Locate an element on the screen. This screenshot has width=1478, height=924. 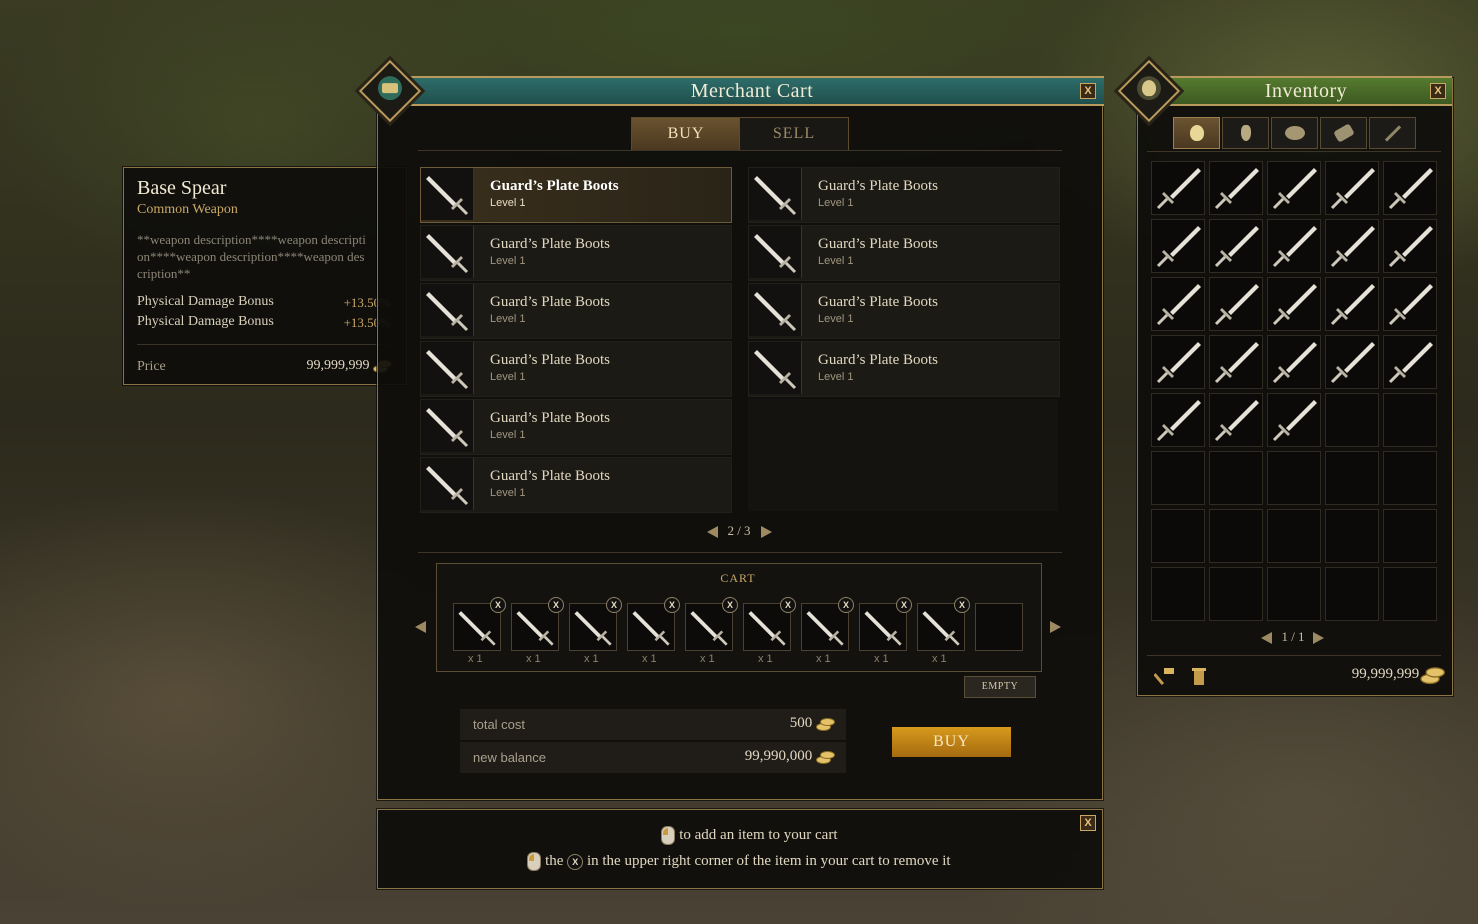
trash-icon is located at coordinates (1199, 676).